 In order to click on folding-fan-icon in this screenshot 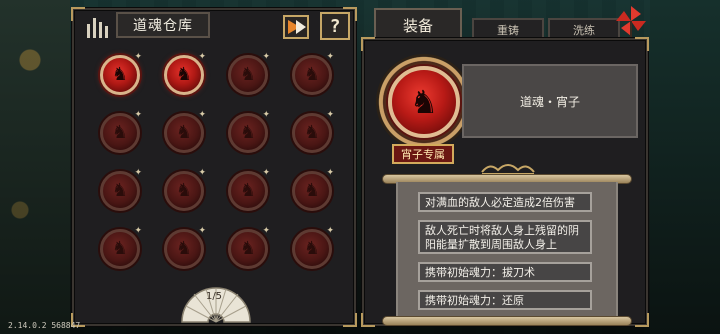, I will do `click(216, 304)`.